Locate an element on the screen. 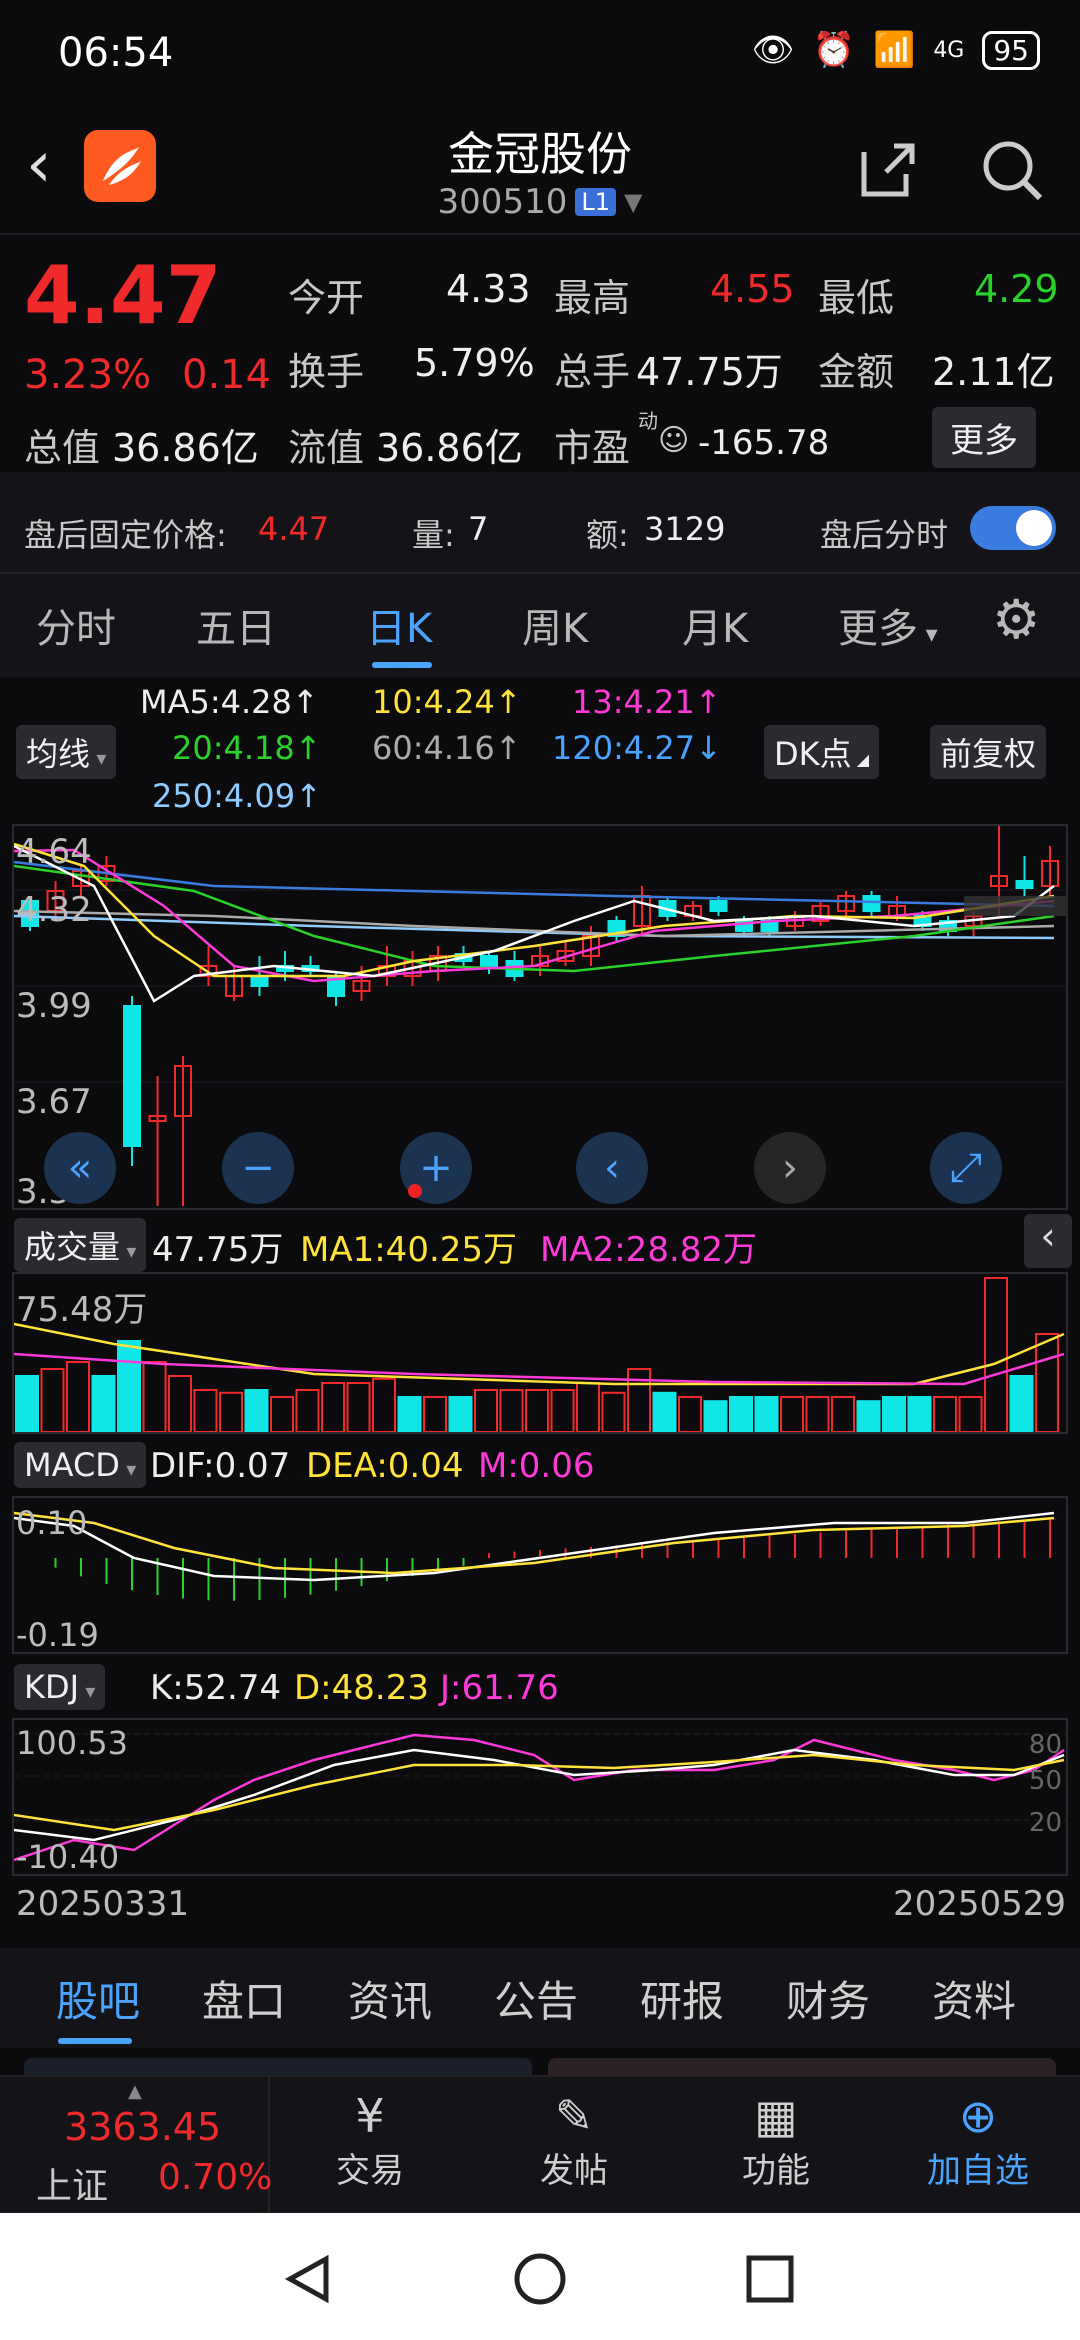 Image resolution: width=1080 pixels, height=2340 pixels. kdj-selector: KDJ ▾ is located at coordinates (60, 1687).